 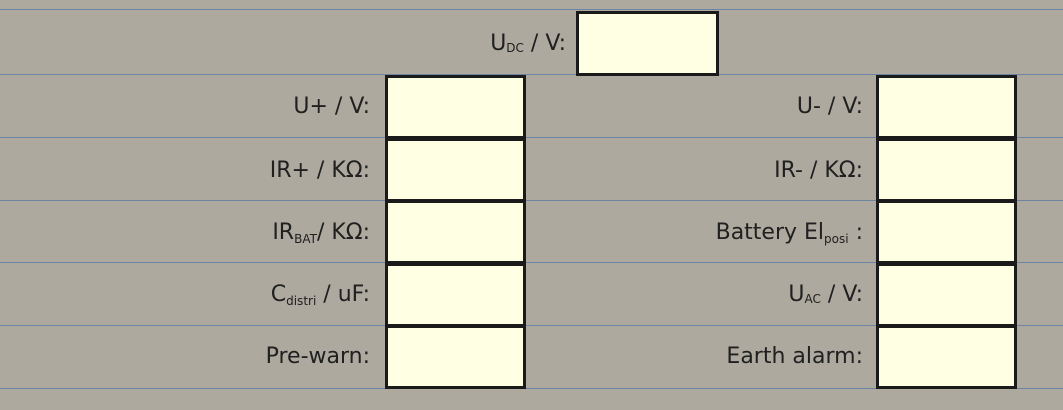 I want to click on udc-label: UDC / V:, so click(x=528, y=43).